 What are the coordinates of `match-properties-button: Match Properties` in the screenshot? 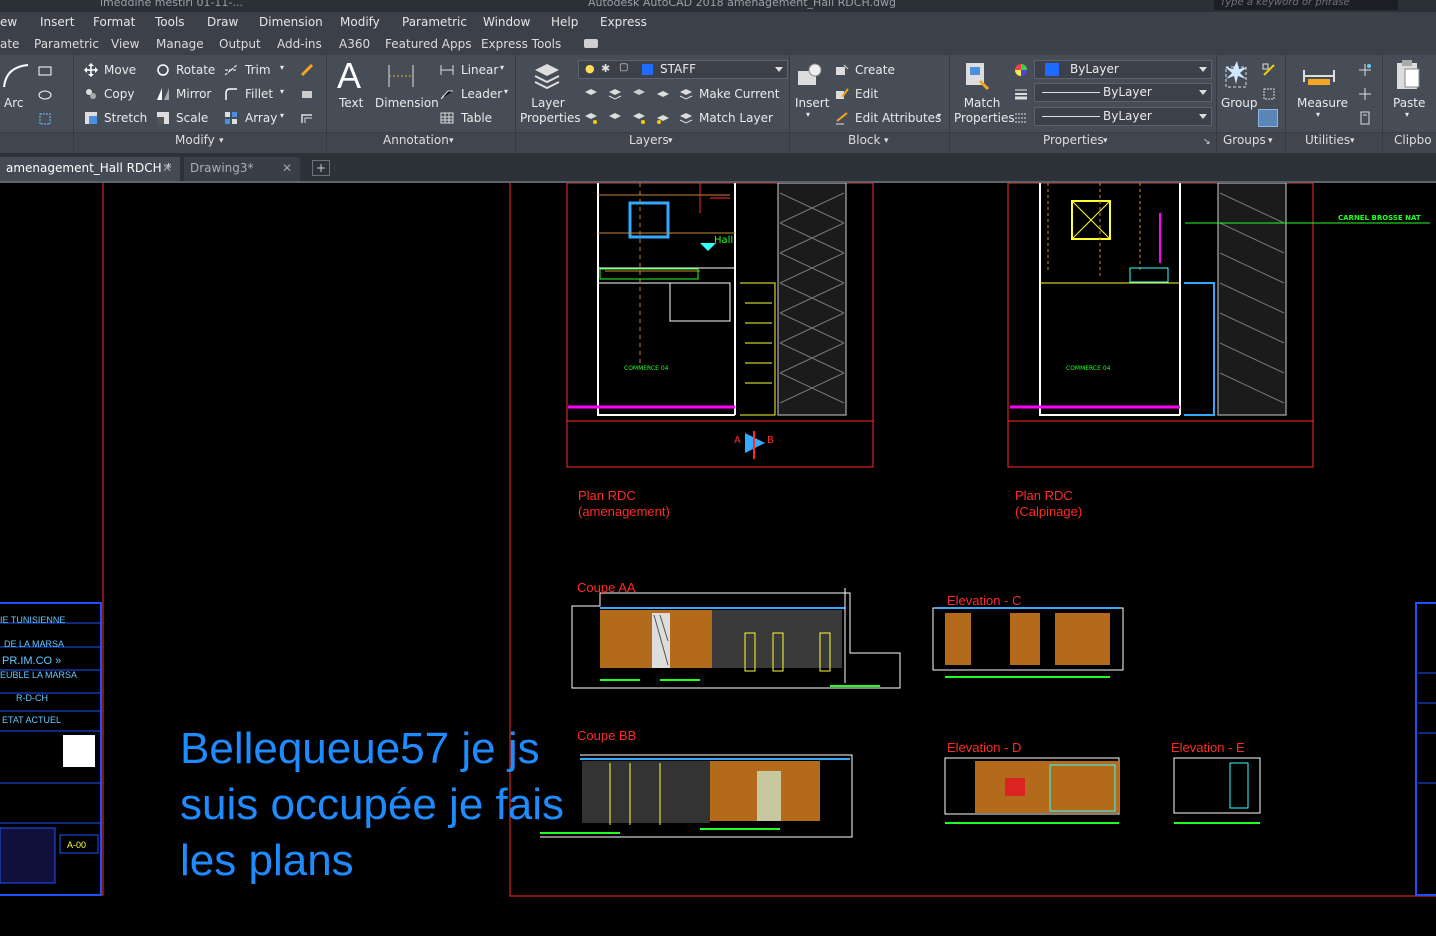 It's located at (984, 111).